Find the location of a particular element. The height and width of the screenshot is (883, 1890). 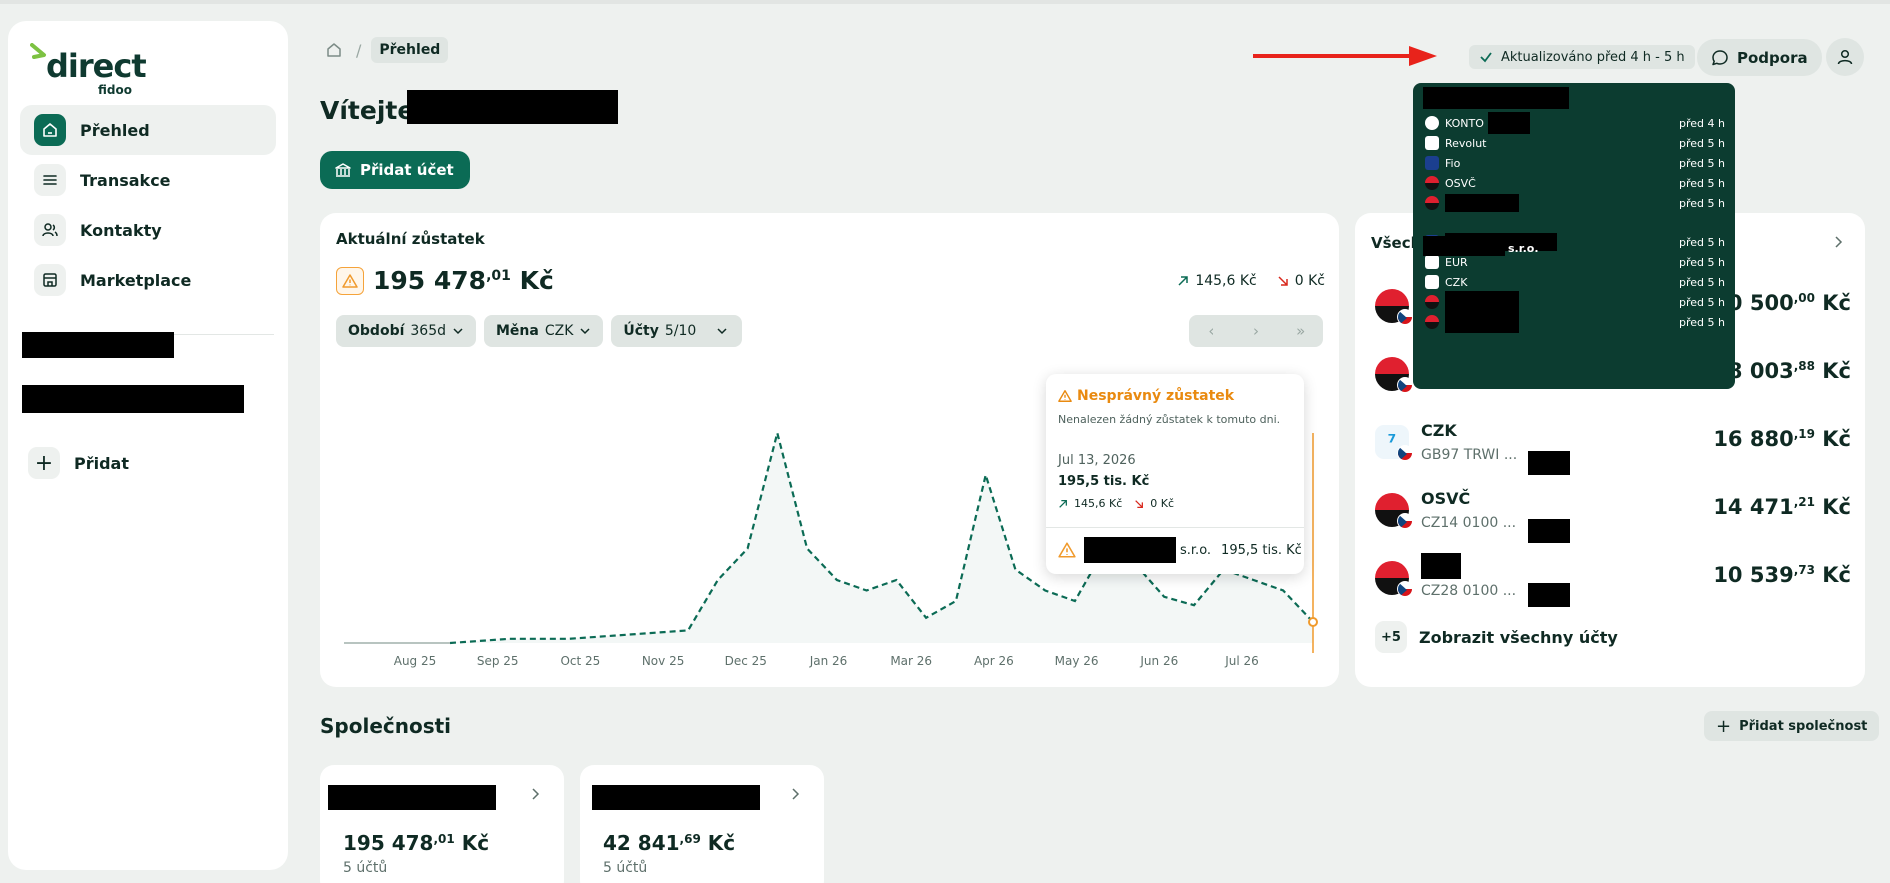

company-accounts-count: 5 účtů is located at coordinates (365, 868).